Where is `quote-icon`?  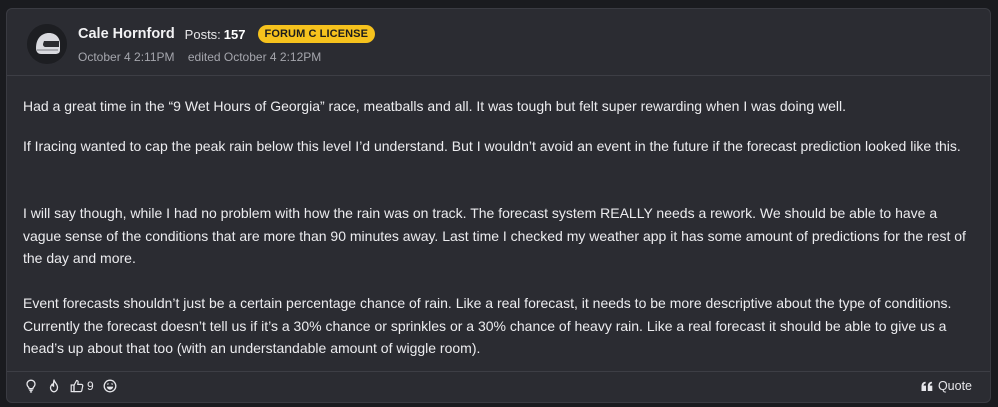 quote-icon is located at coordinates (927, 386).